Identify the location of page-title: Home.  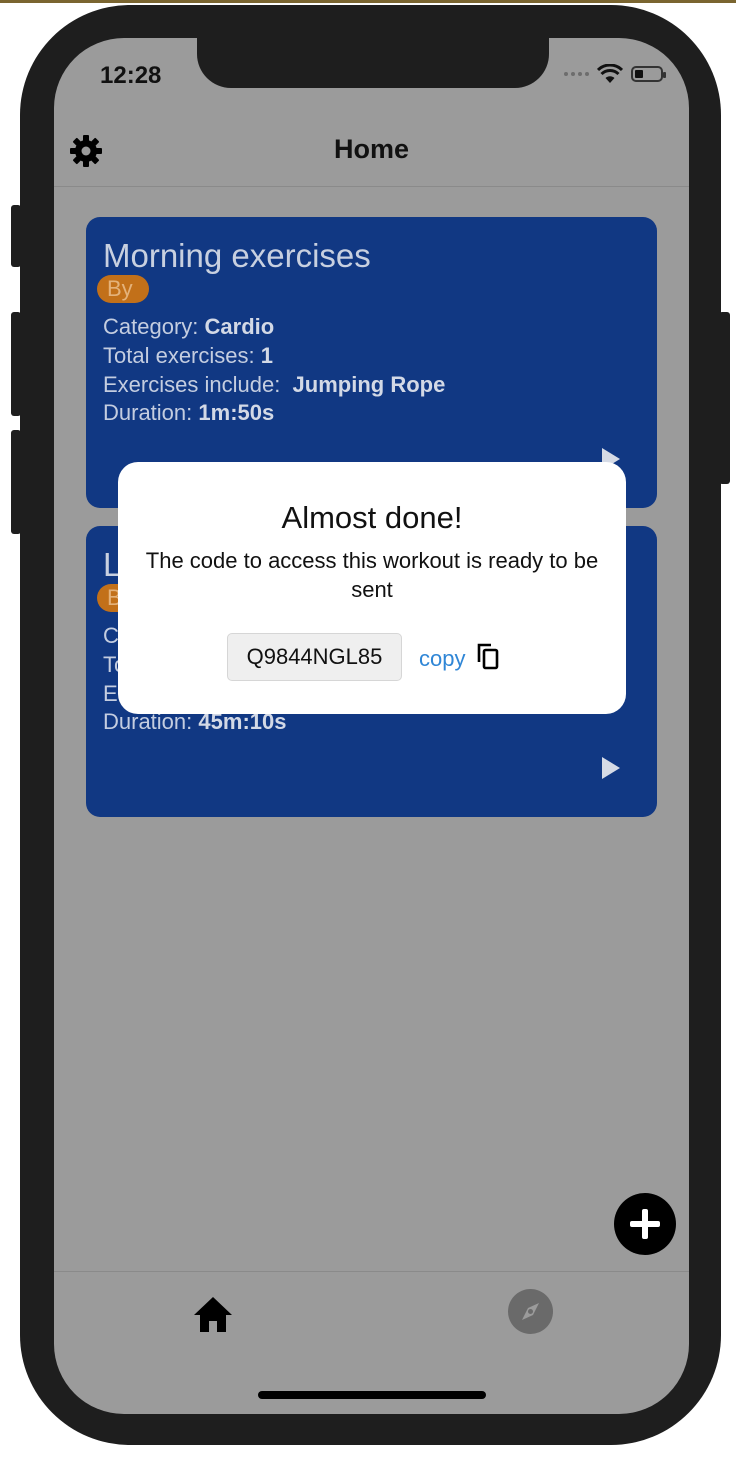
(371, 149).